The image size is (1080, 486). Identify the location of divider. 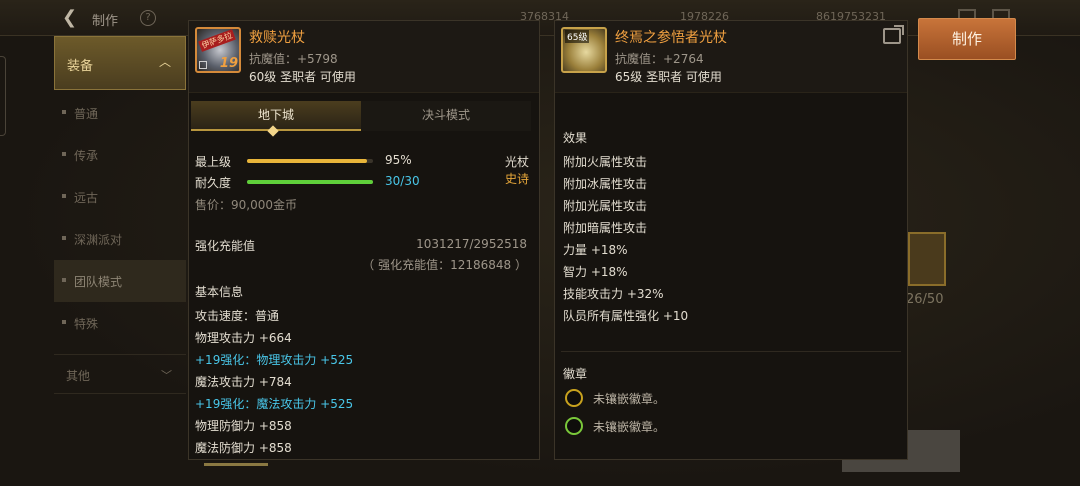
(731, 351).